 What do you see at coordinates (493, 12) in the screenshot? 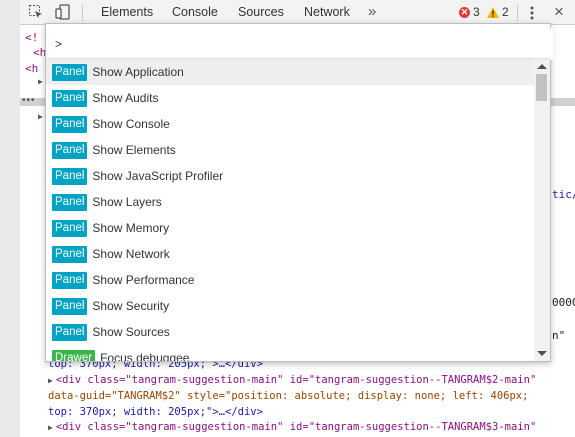
I see `warning-icon` at bounding box center [493, 12].